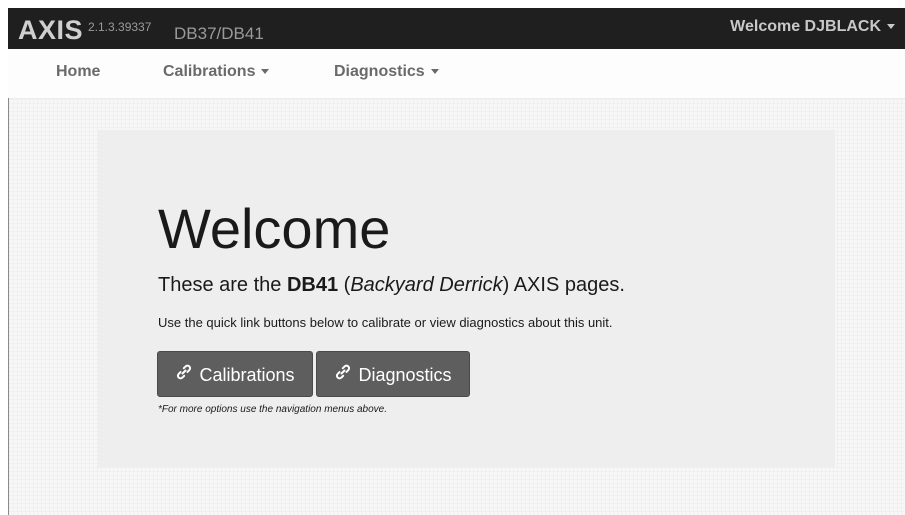 The width and height of the screenshot is (905, 515). I want to click on user-menu-dropdown: Welcome DJBLACK, so click(812, 27).